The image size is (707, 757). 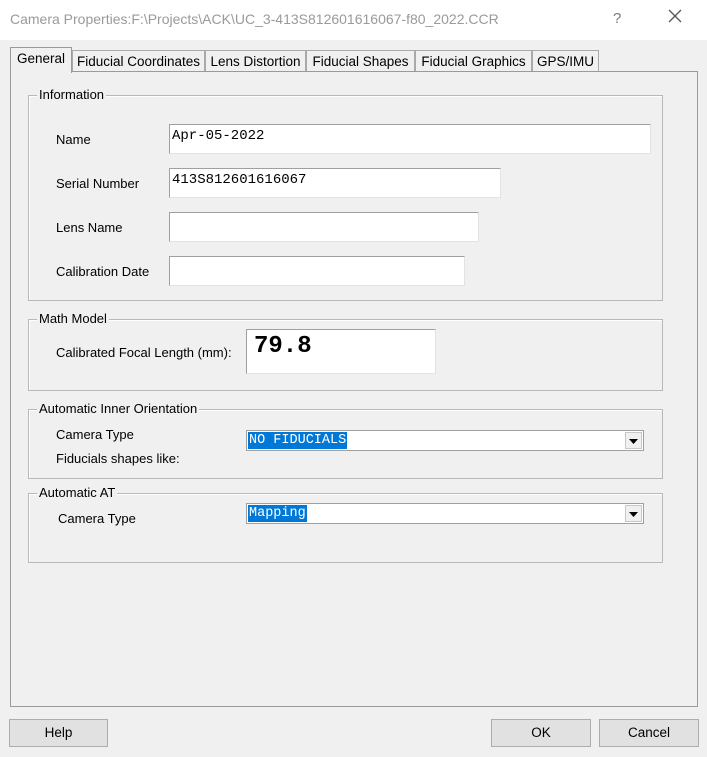 What do you see at coordinates (335, 183) in the screenshot?
I see `serial-number-field: 413S812601616067` at bounding box center [335, 183].